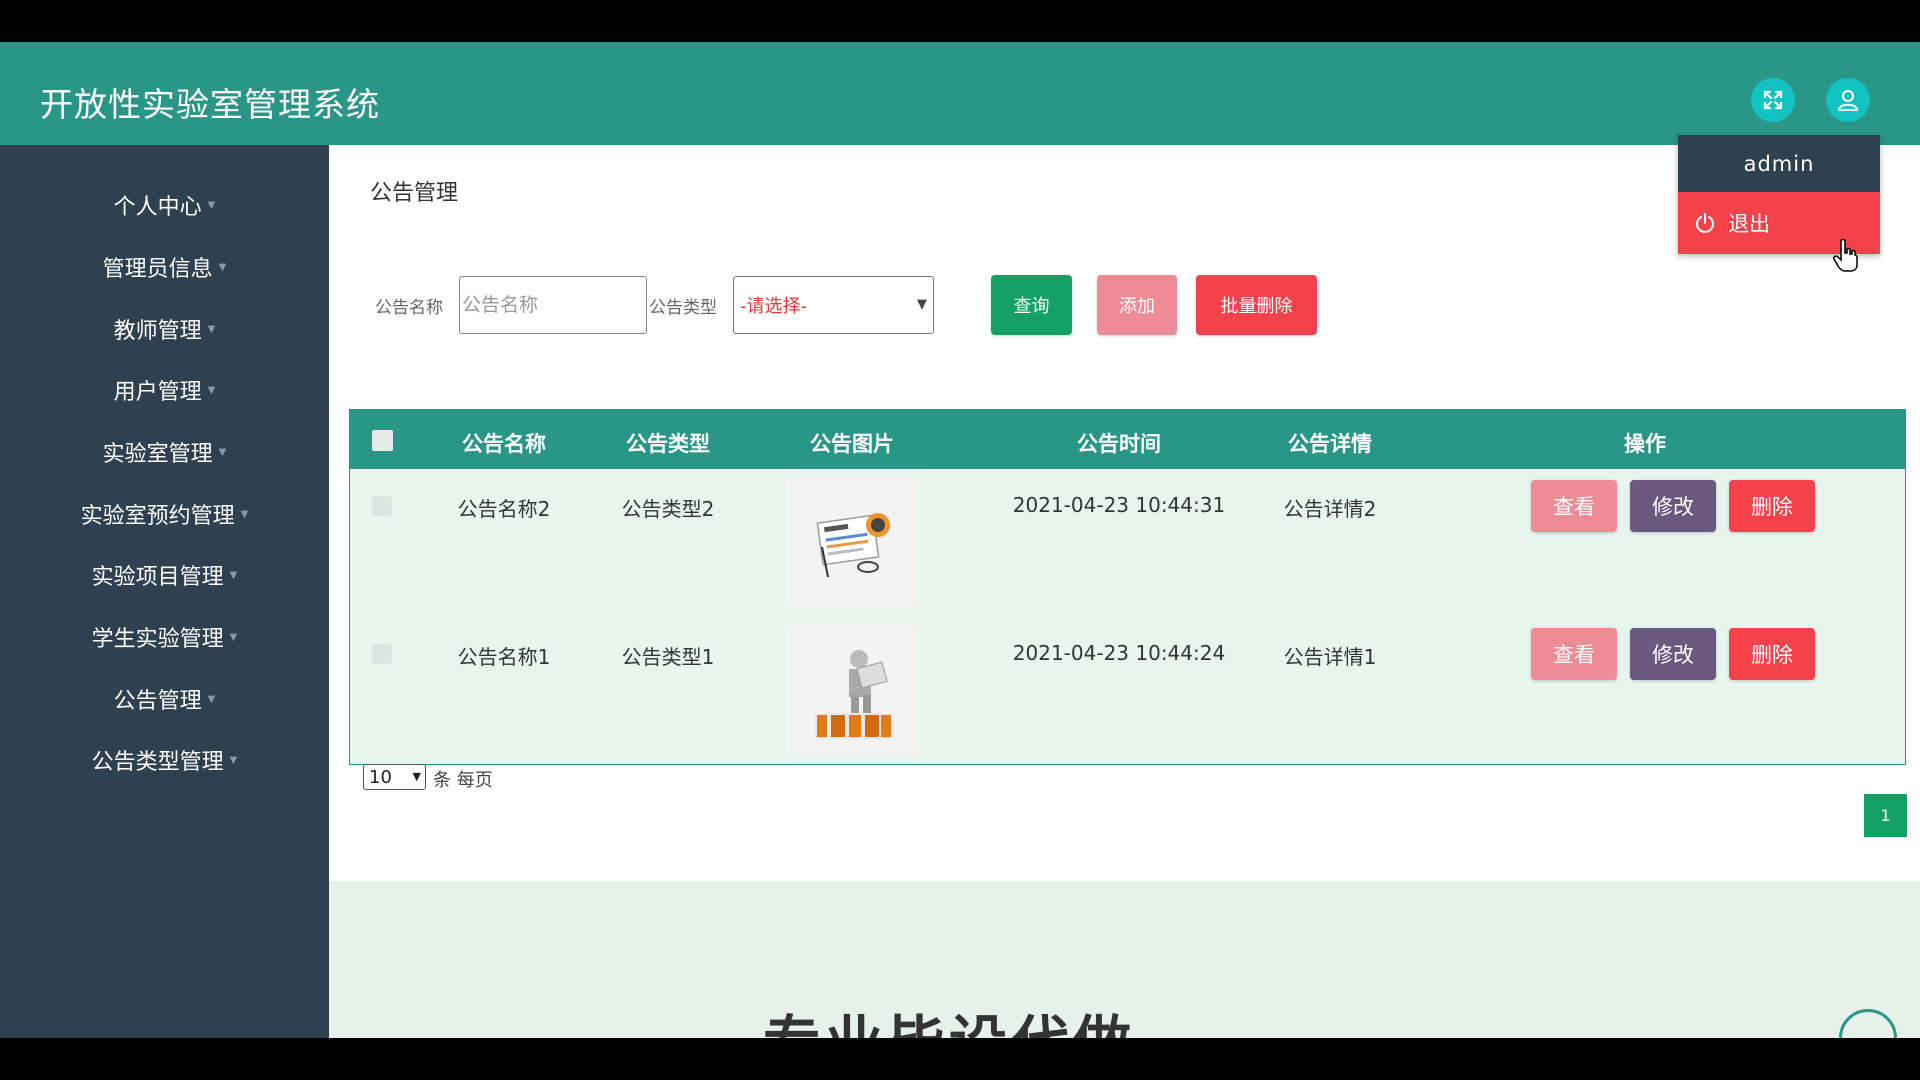  Describe the element at coordinates (504, 509) in the screenshot. I see `cell-name: 公告名称2` at that location.